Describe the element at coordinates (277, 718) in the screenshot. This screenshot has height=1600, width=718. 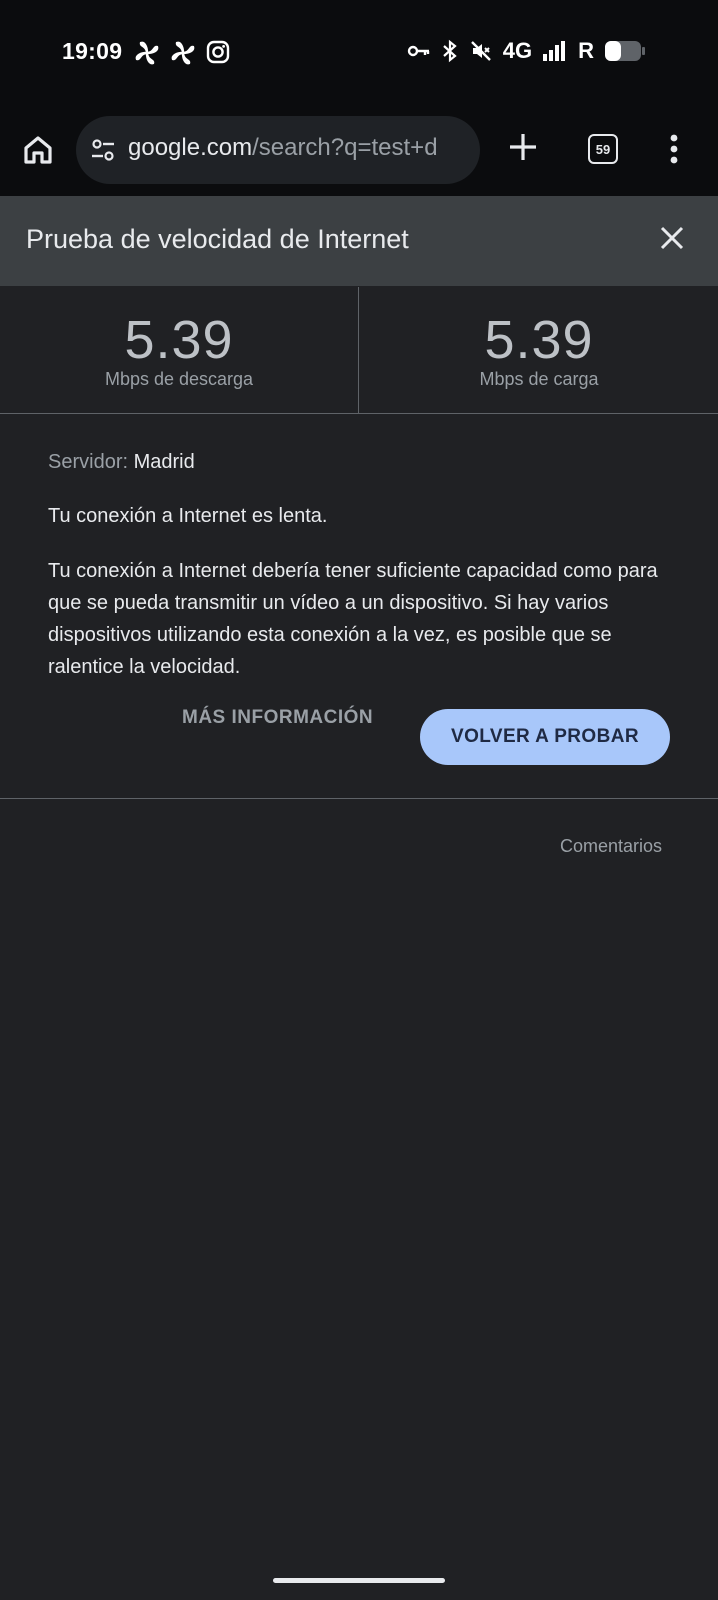
I see `more-info-button: MÁS INFORMACIÓN` at that location.